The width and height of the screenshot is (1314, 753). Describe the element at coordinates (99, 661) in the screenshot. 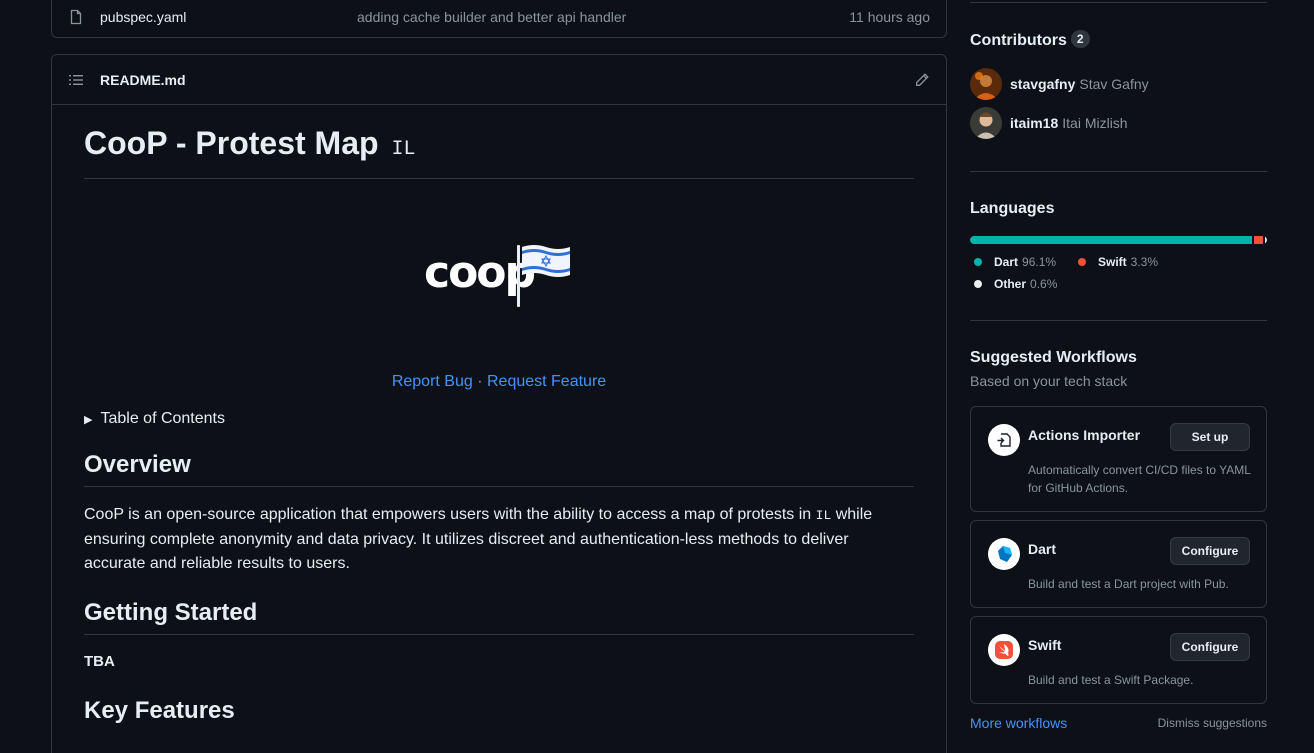

I see `tba-text: TBA` at that location.